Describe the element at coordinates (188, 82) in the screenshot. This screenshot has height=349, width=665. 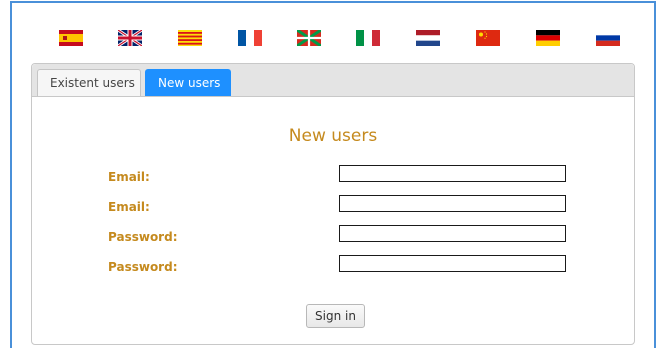
I see `tab-new-users: New users` at that location.